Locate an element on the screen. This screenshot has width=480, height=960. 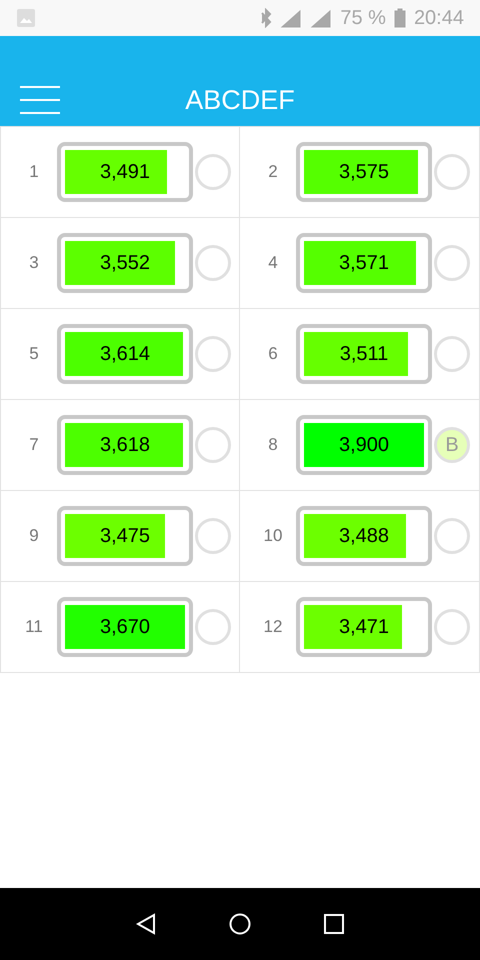
battery-percent: 75 % is located at coordinates (363, 18).